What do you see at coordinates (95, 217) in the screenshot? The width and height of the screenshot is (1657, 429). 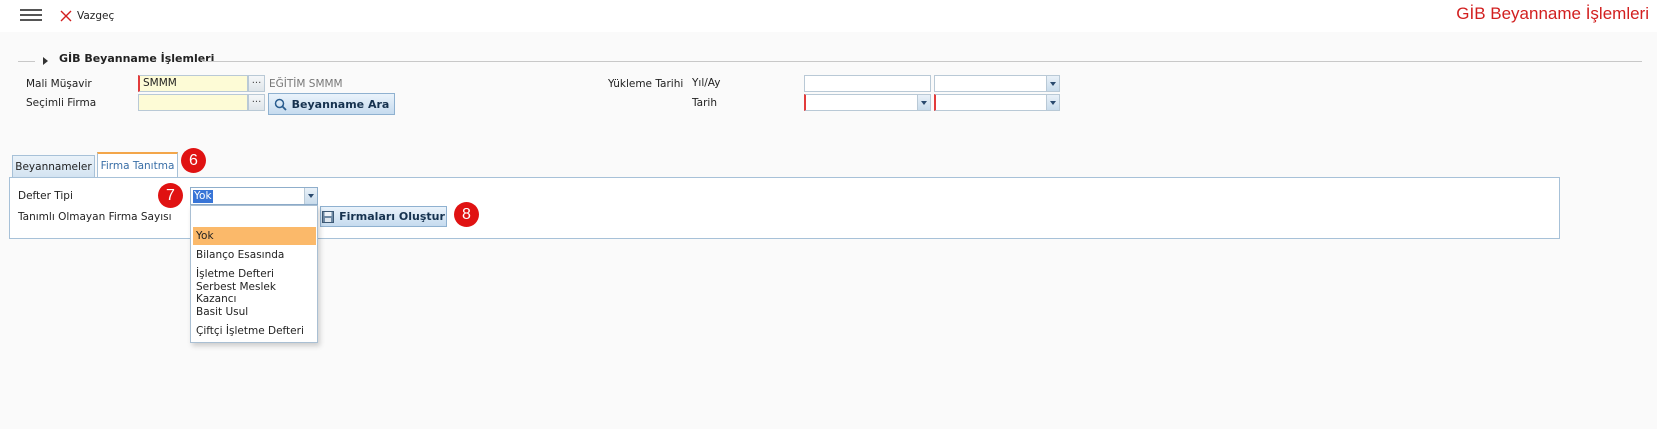 I see `tanimli-olmayan-firma-label: Tanımlı Olmayan Firma Sayısı` at bounding box center [95, 217].